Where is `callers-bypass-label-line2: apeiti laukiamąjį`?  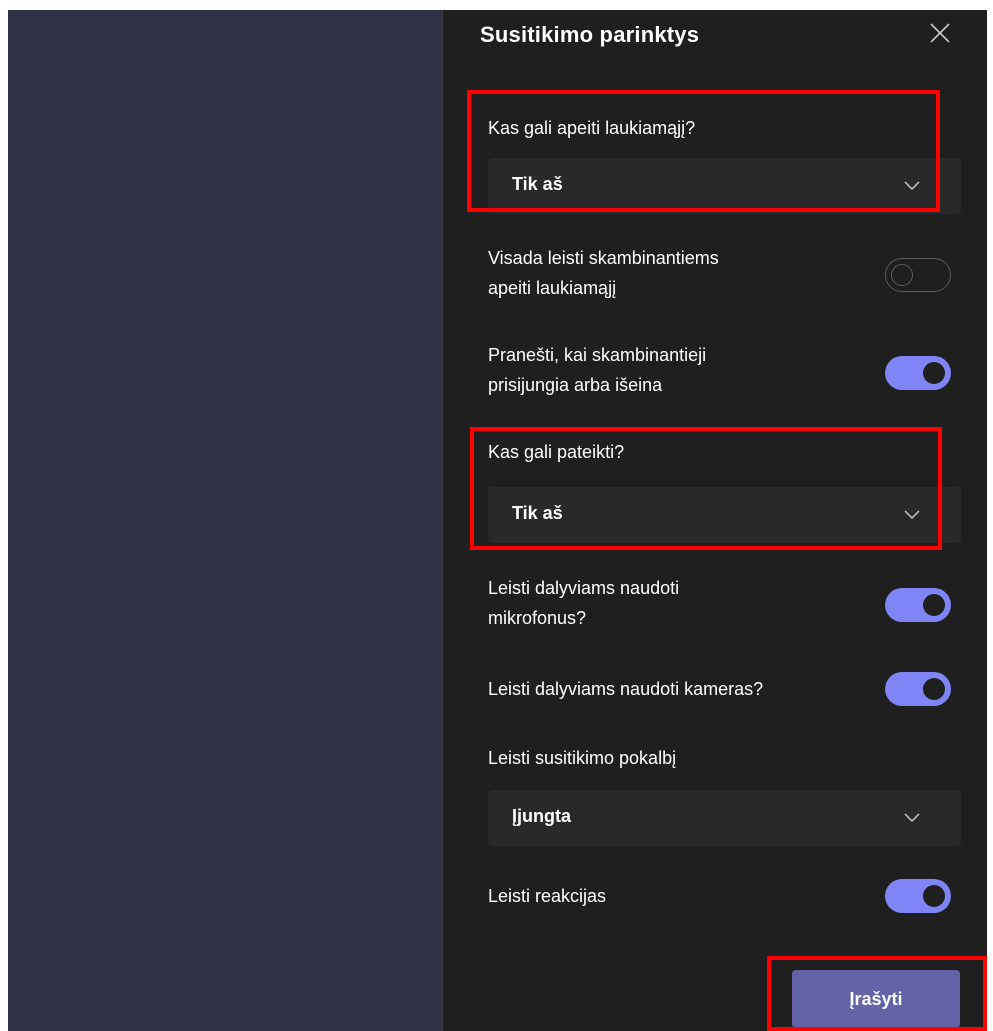
callers-bypass-label-line2: apeiti laukiamąjį is located at coordinates (552, 288).